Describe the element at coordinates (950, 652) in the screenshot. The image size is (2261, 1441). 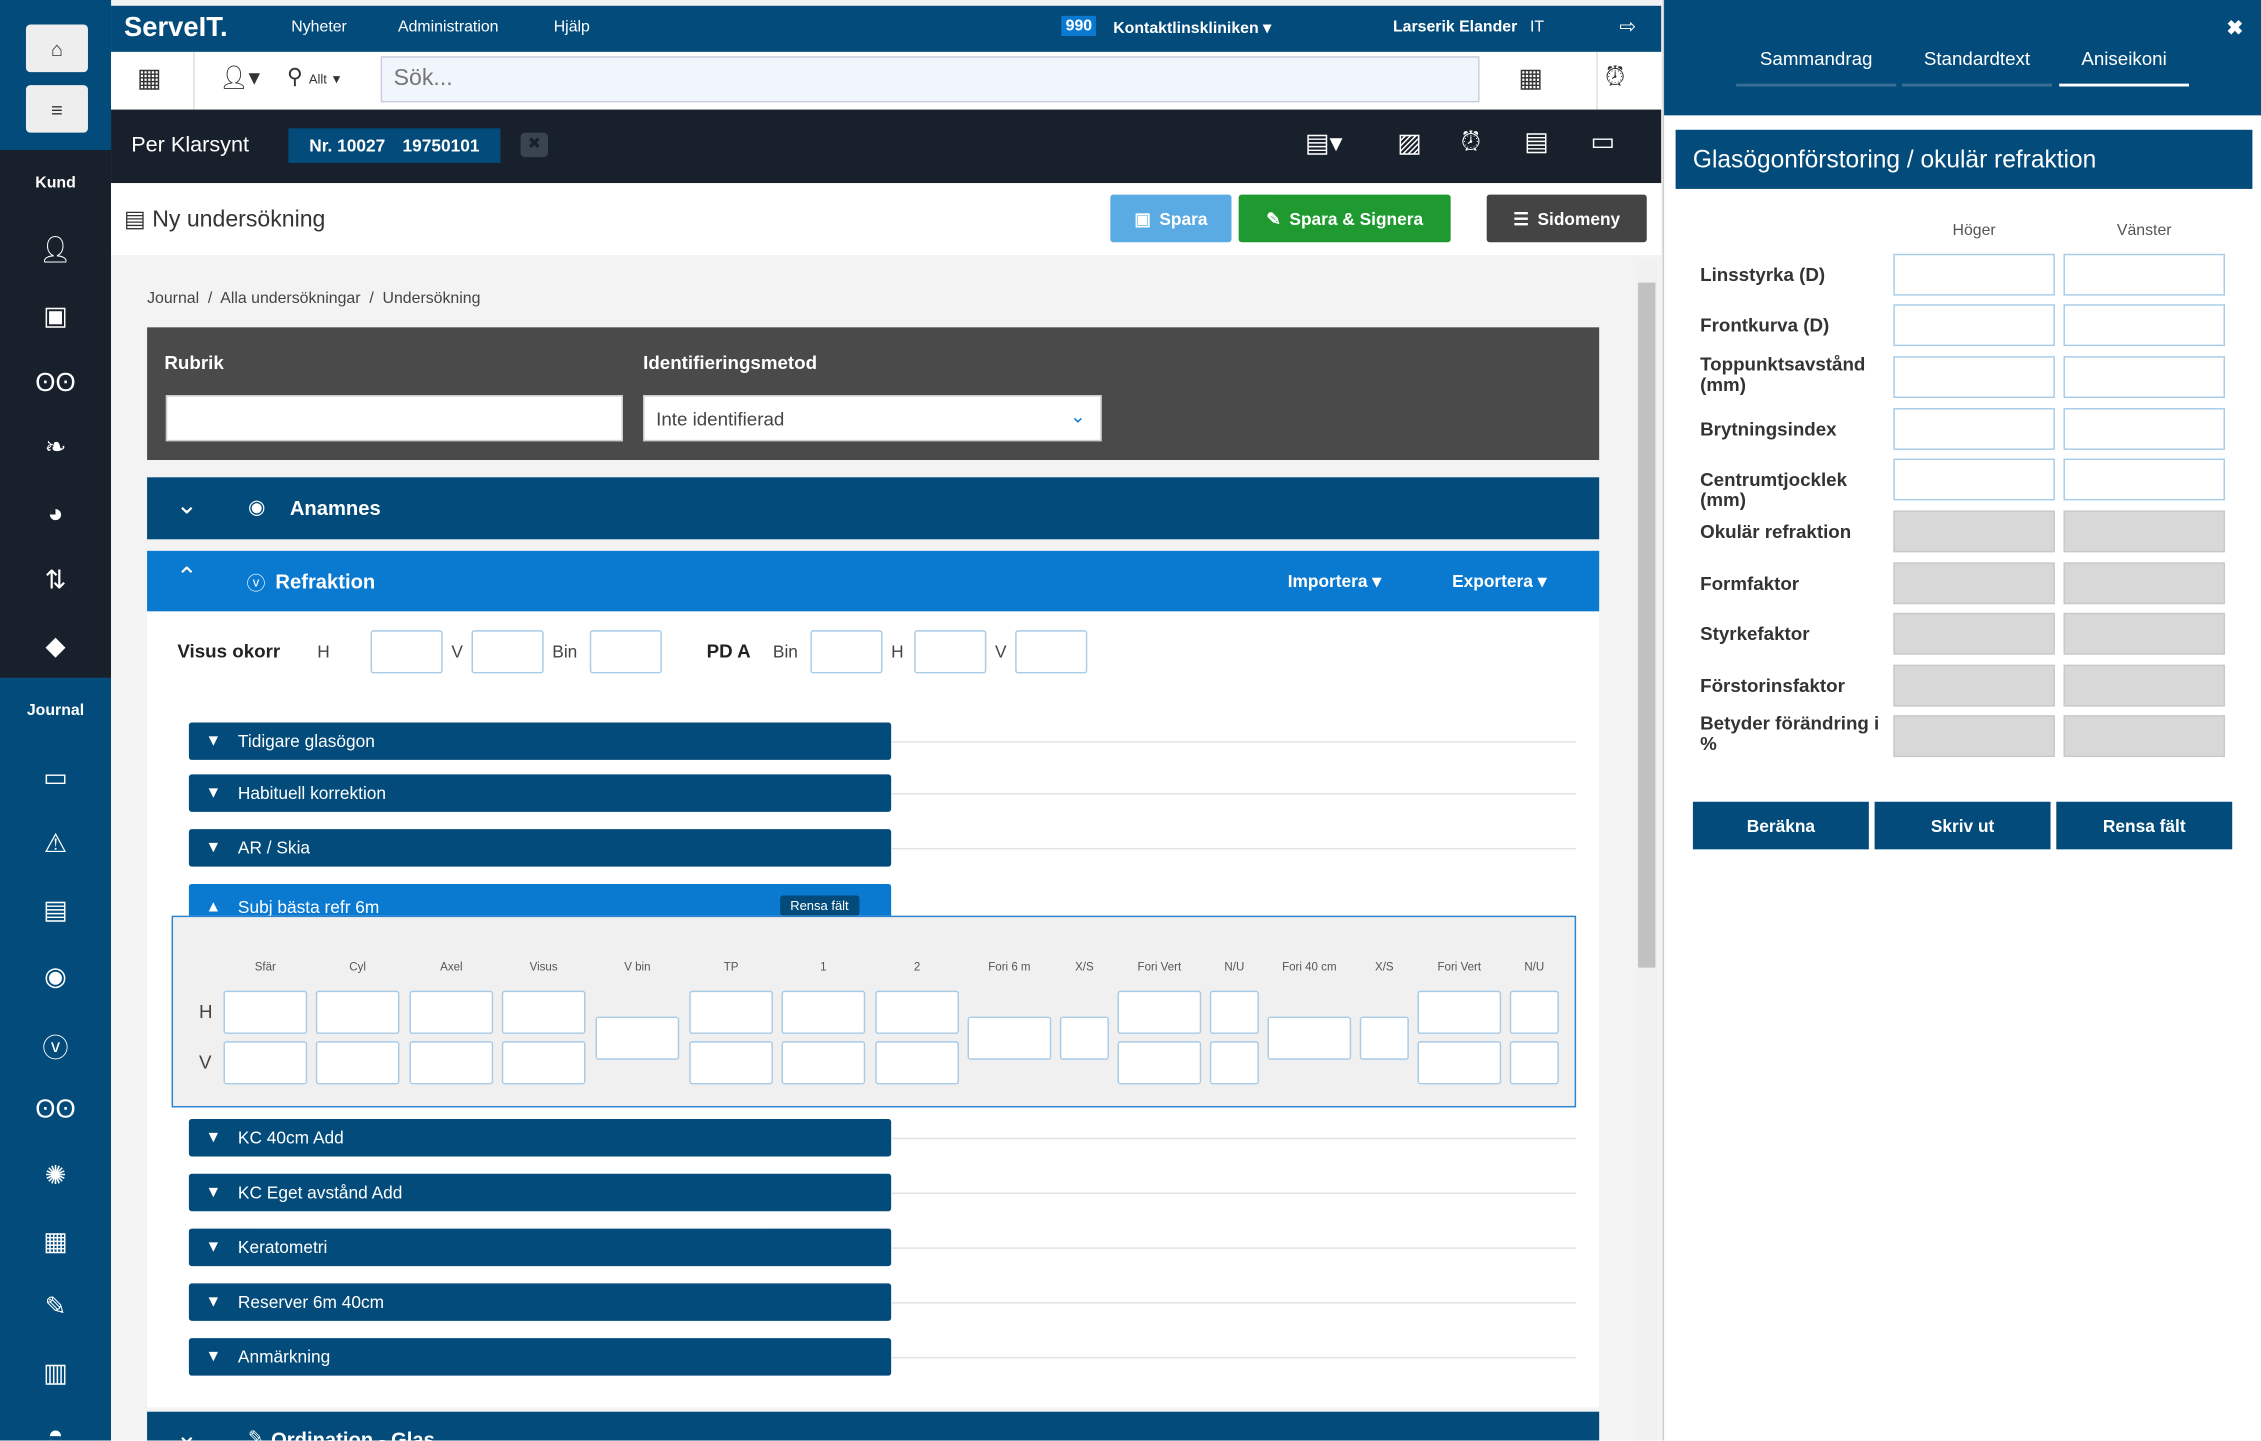
I see `pda-h-input` at that location.